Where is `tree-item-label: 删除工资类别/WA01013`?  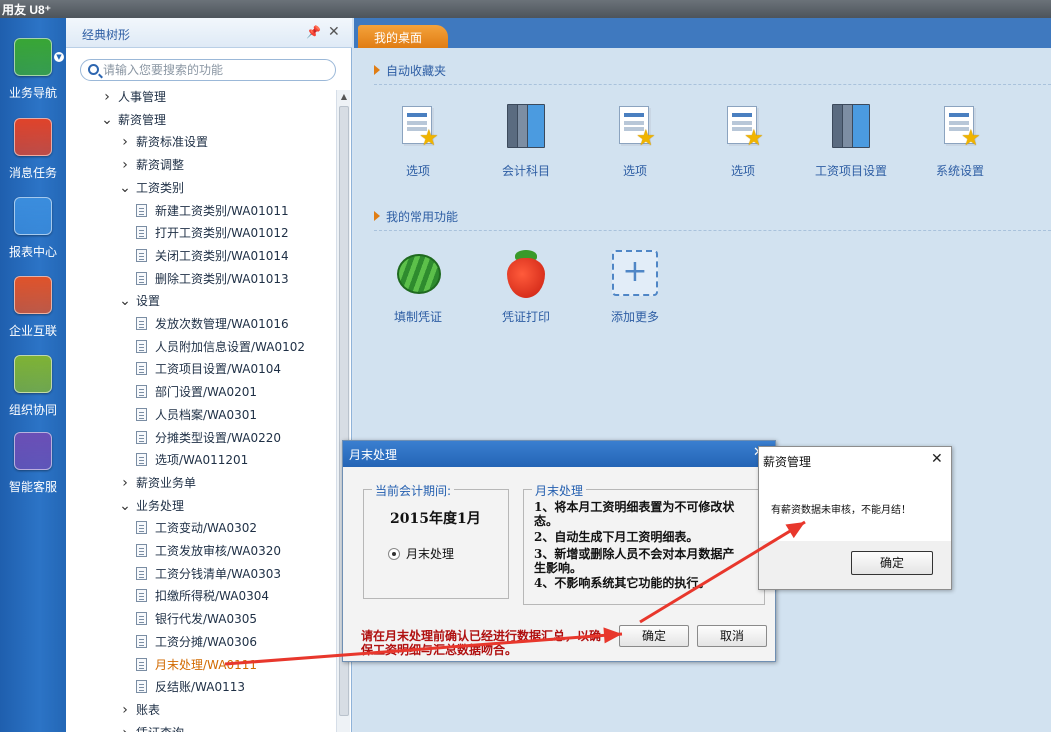 tree-item-label: 删除工资类别/WA01013 is located at coordinates (222, 278).